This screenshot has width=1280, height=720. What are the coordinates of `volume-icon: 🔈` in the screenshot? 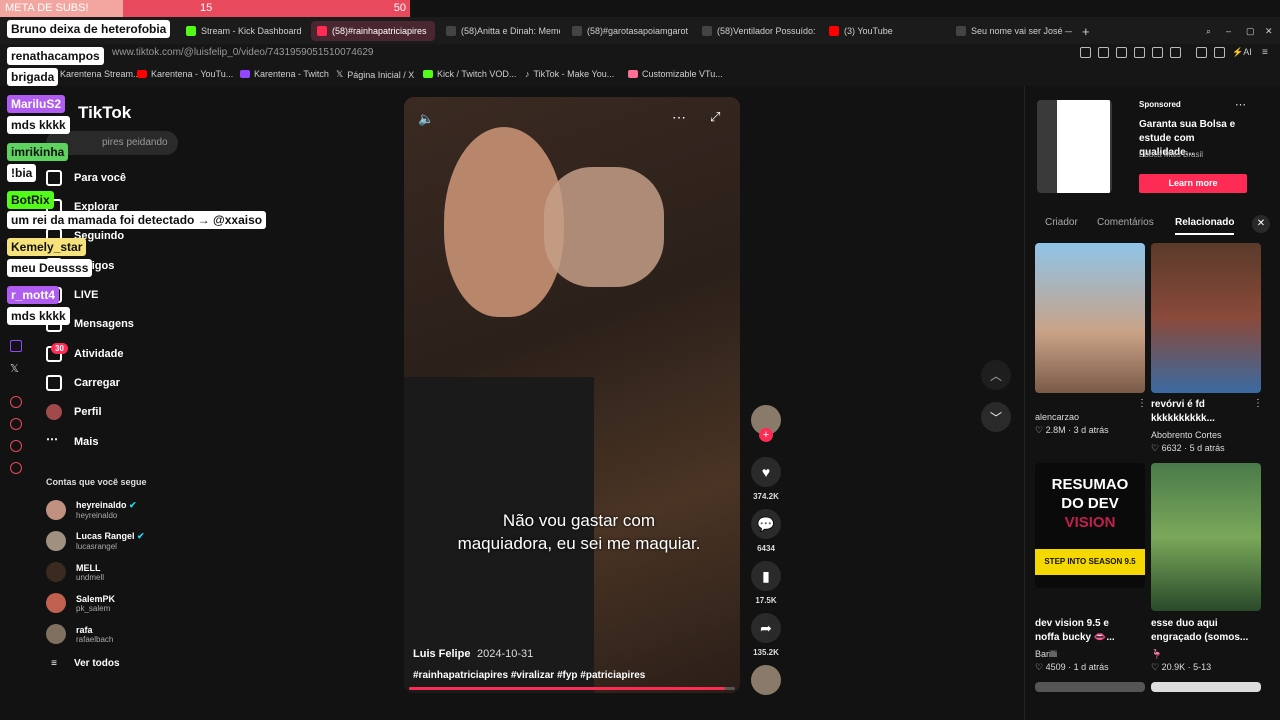 It's located at (426, 119).